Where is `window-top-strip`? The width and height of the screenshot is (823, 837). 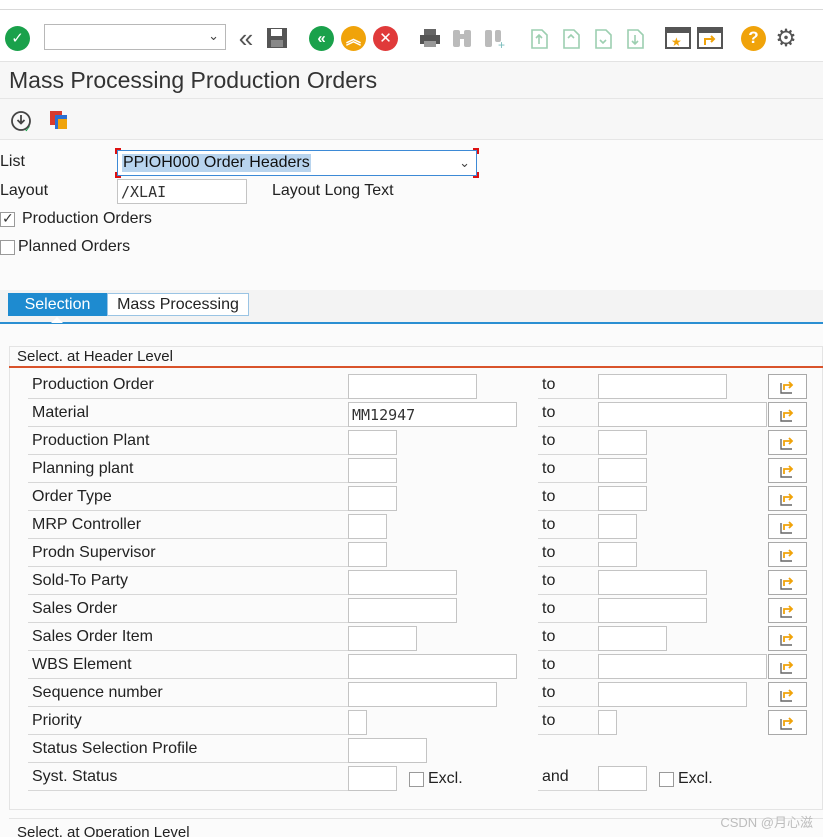 window-top-strip is located at coordinates (411, 5).